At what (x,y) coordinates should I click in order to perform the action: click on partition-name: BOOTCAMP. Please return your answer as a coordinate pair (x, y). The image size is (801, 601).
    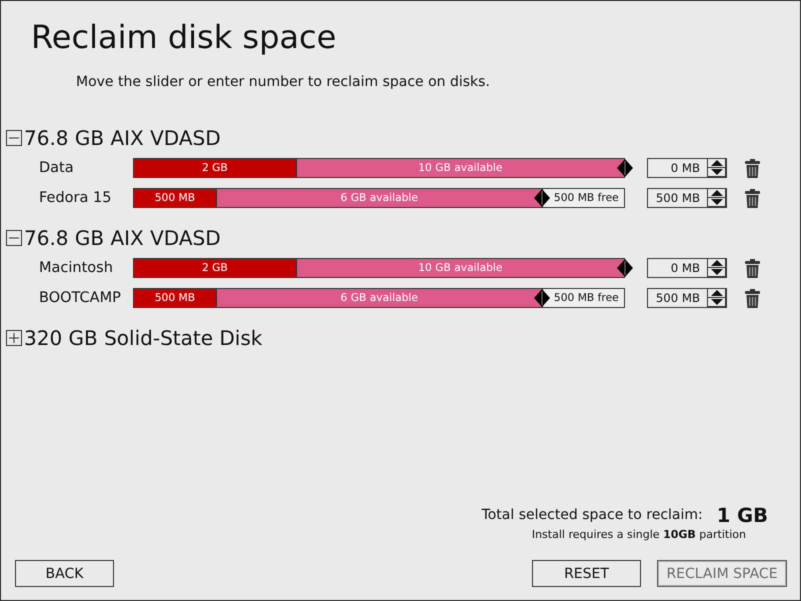
    Looking at the image, I should click on (80, 298).